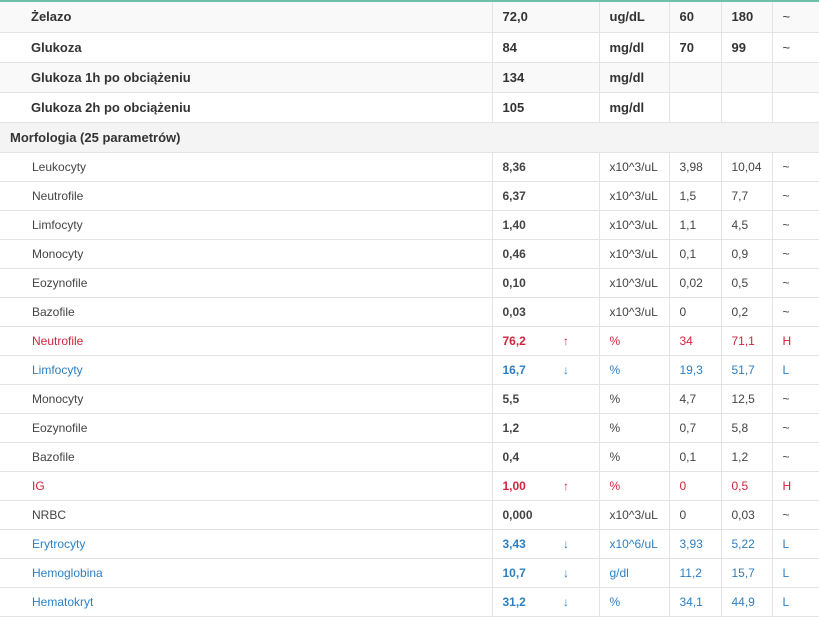 This screenshot has width=819, height=617. Describe the element at coordinates (522, 573) in the screenshot. I see `test-value: 10,7` at that location.